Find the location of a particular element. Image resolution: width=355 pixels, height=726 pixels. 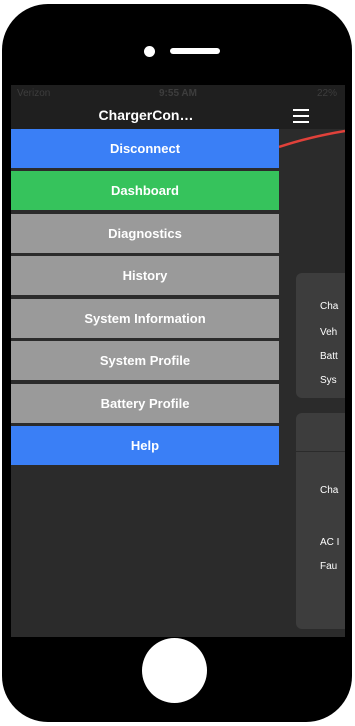

status-panel: Cha Veh Batt Sys is located at coordinates (320, 335).